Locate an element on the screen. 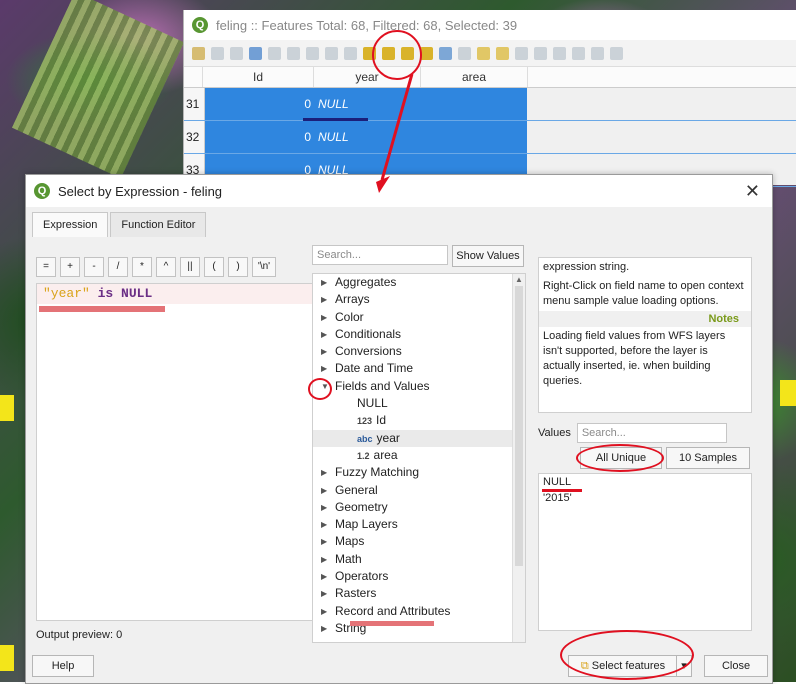 This screenshot has height=684, width=796. output-preview: Output preview: 0 is located at coordinates (79, 635).